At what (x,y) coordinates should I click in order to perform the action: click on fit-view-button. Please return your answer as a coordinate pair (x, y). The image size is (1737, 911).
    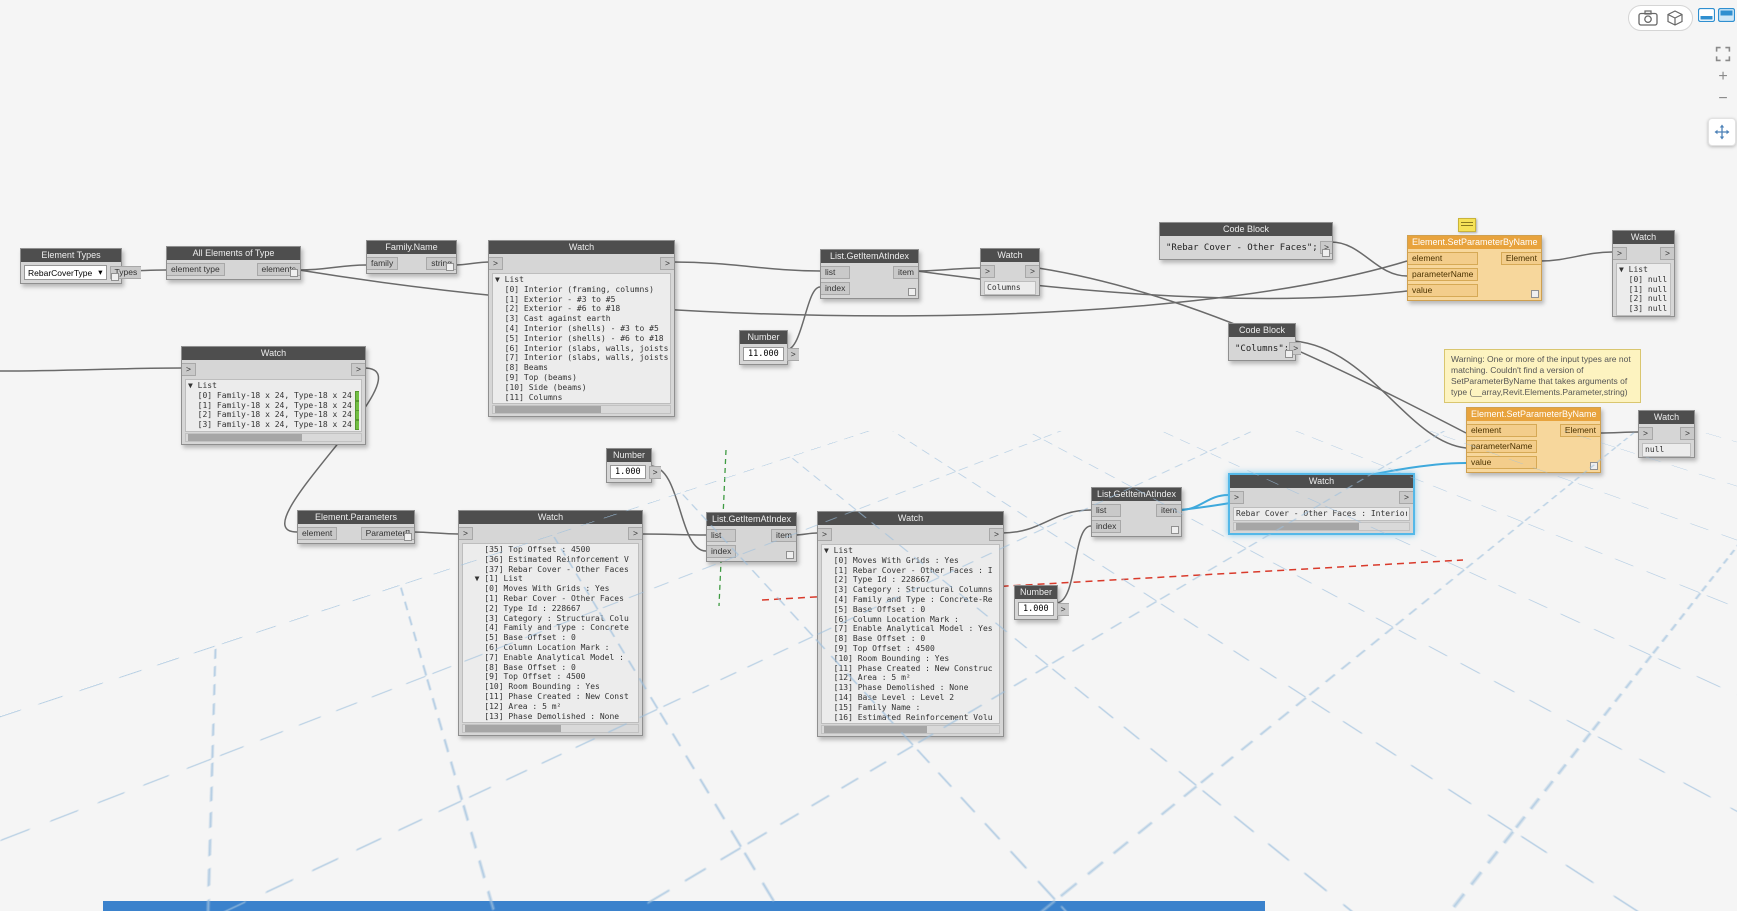
    Looking at the image, I should click on (1723, 54).